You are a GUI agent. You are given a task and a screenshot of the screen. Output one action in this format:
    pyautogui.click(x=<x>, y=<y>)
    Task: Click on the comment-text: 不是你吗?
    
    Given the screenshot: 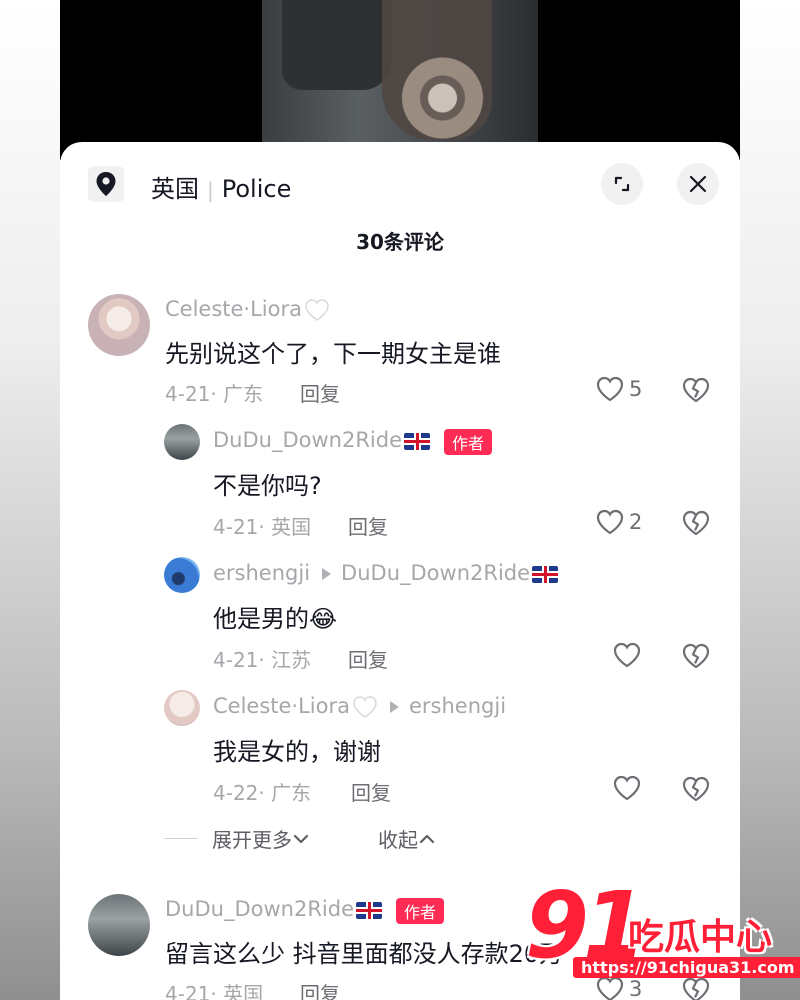 What is the action you would take?
    pyautogui.click(x=267, y=486)
    